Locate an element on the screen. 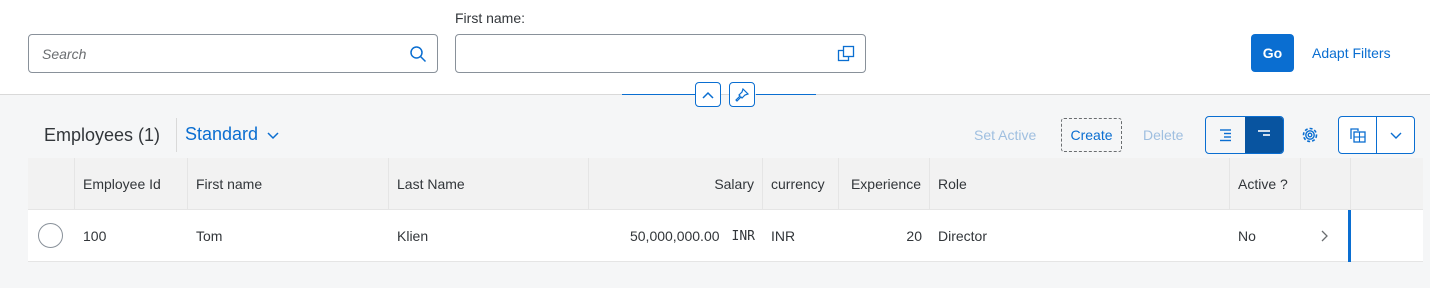 The width and height of the screenshot is (1430, 288). cell-employee-id: 100 is located at coordinates (95, 236).